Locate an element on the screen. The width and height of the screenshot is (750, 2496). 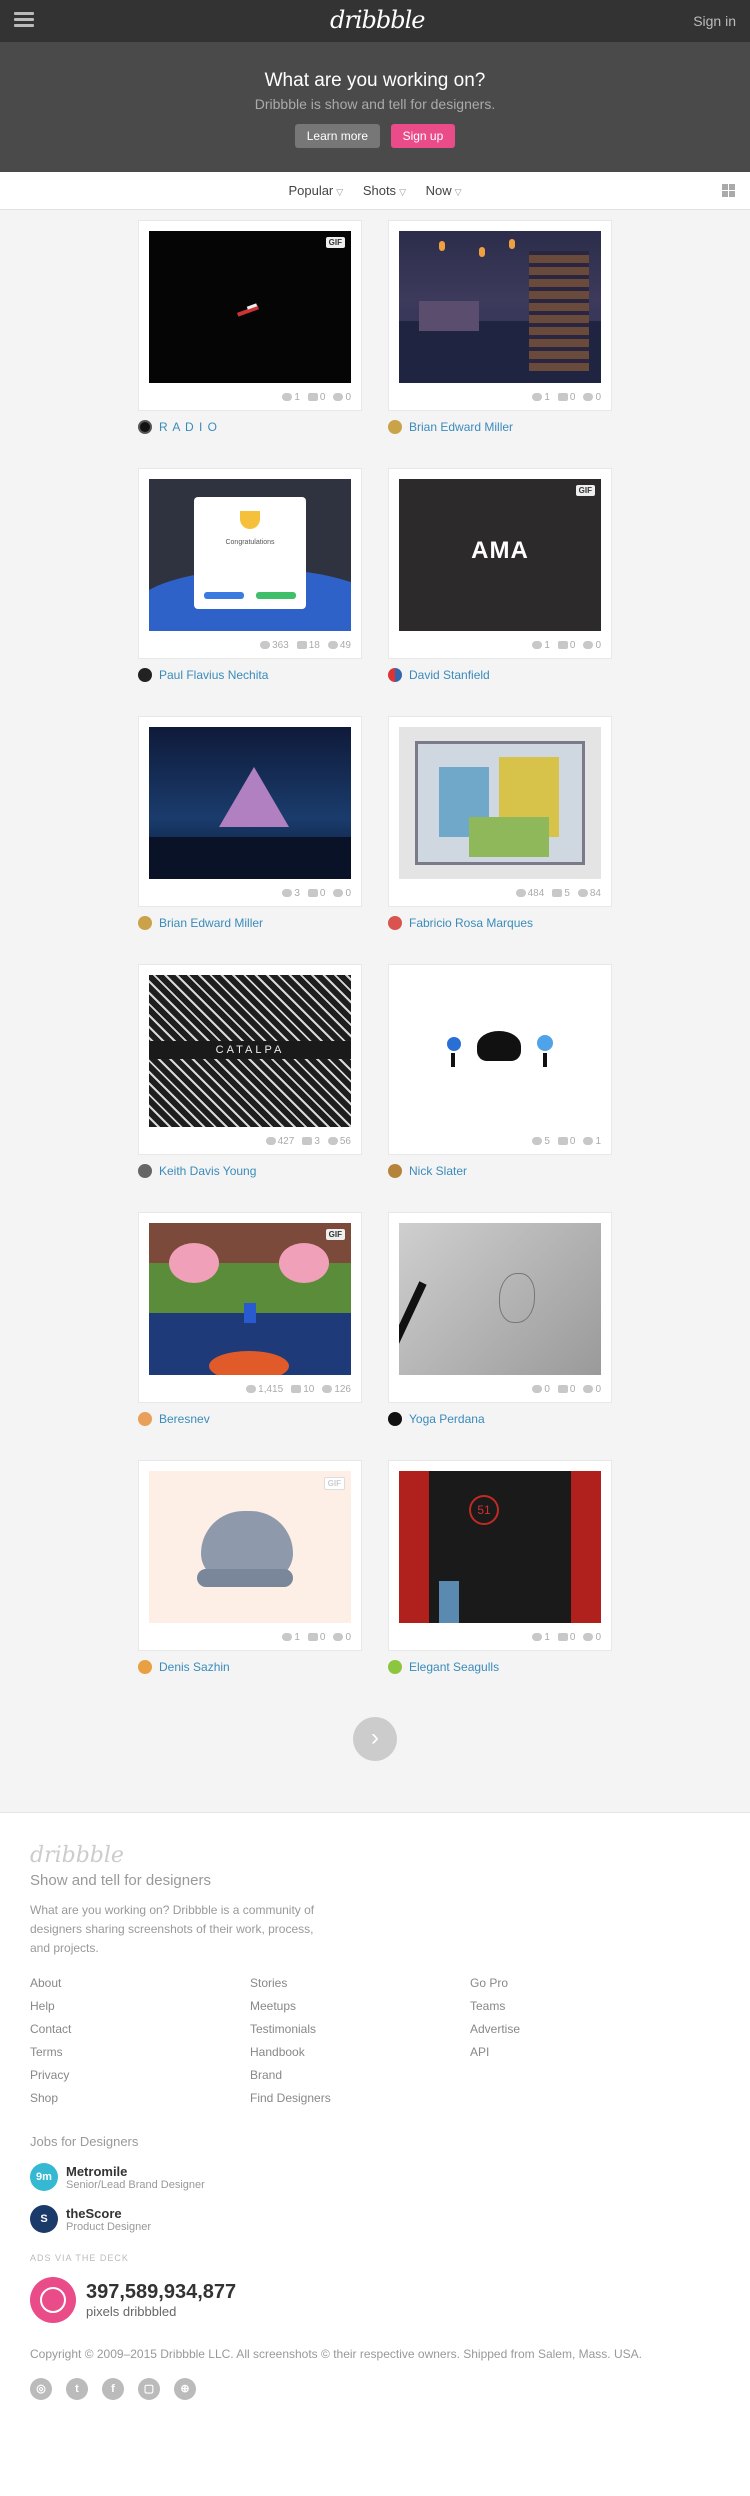
shot-item: 100 Brian Edward Miller is located at coordinates (500, 327).